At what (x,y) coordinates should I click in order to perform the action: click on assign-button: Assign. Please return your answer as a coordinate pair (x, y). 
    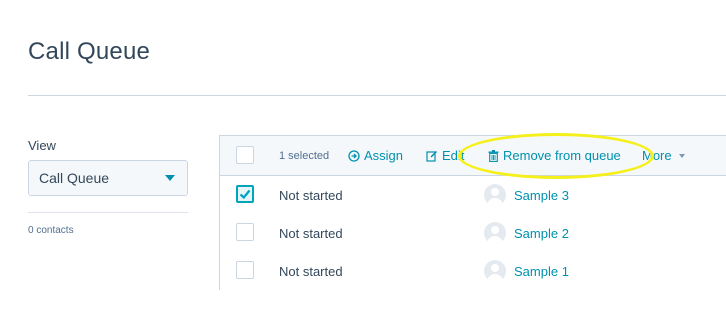
    Looking at the image, I should click on (375, 155).